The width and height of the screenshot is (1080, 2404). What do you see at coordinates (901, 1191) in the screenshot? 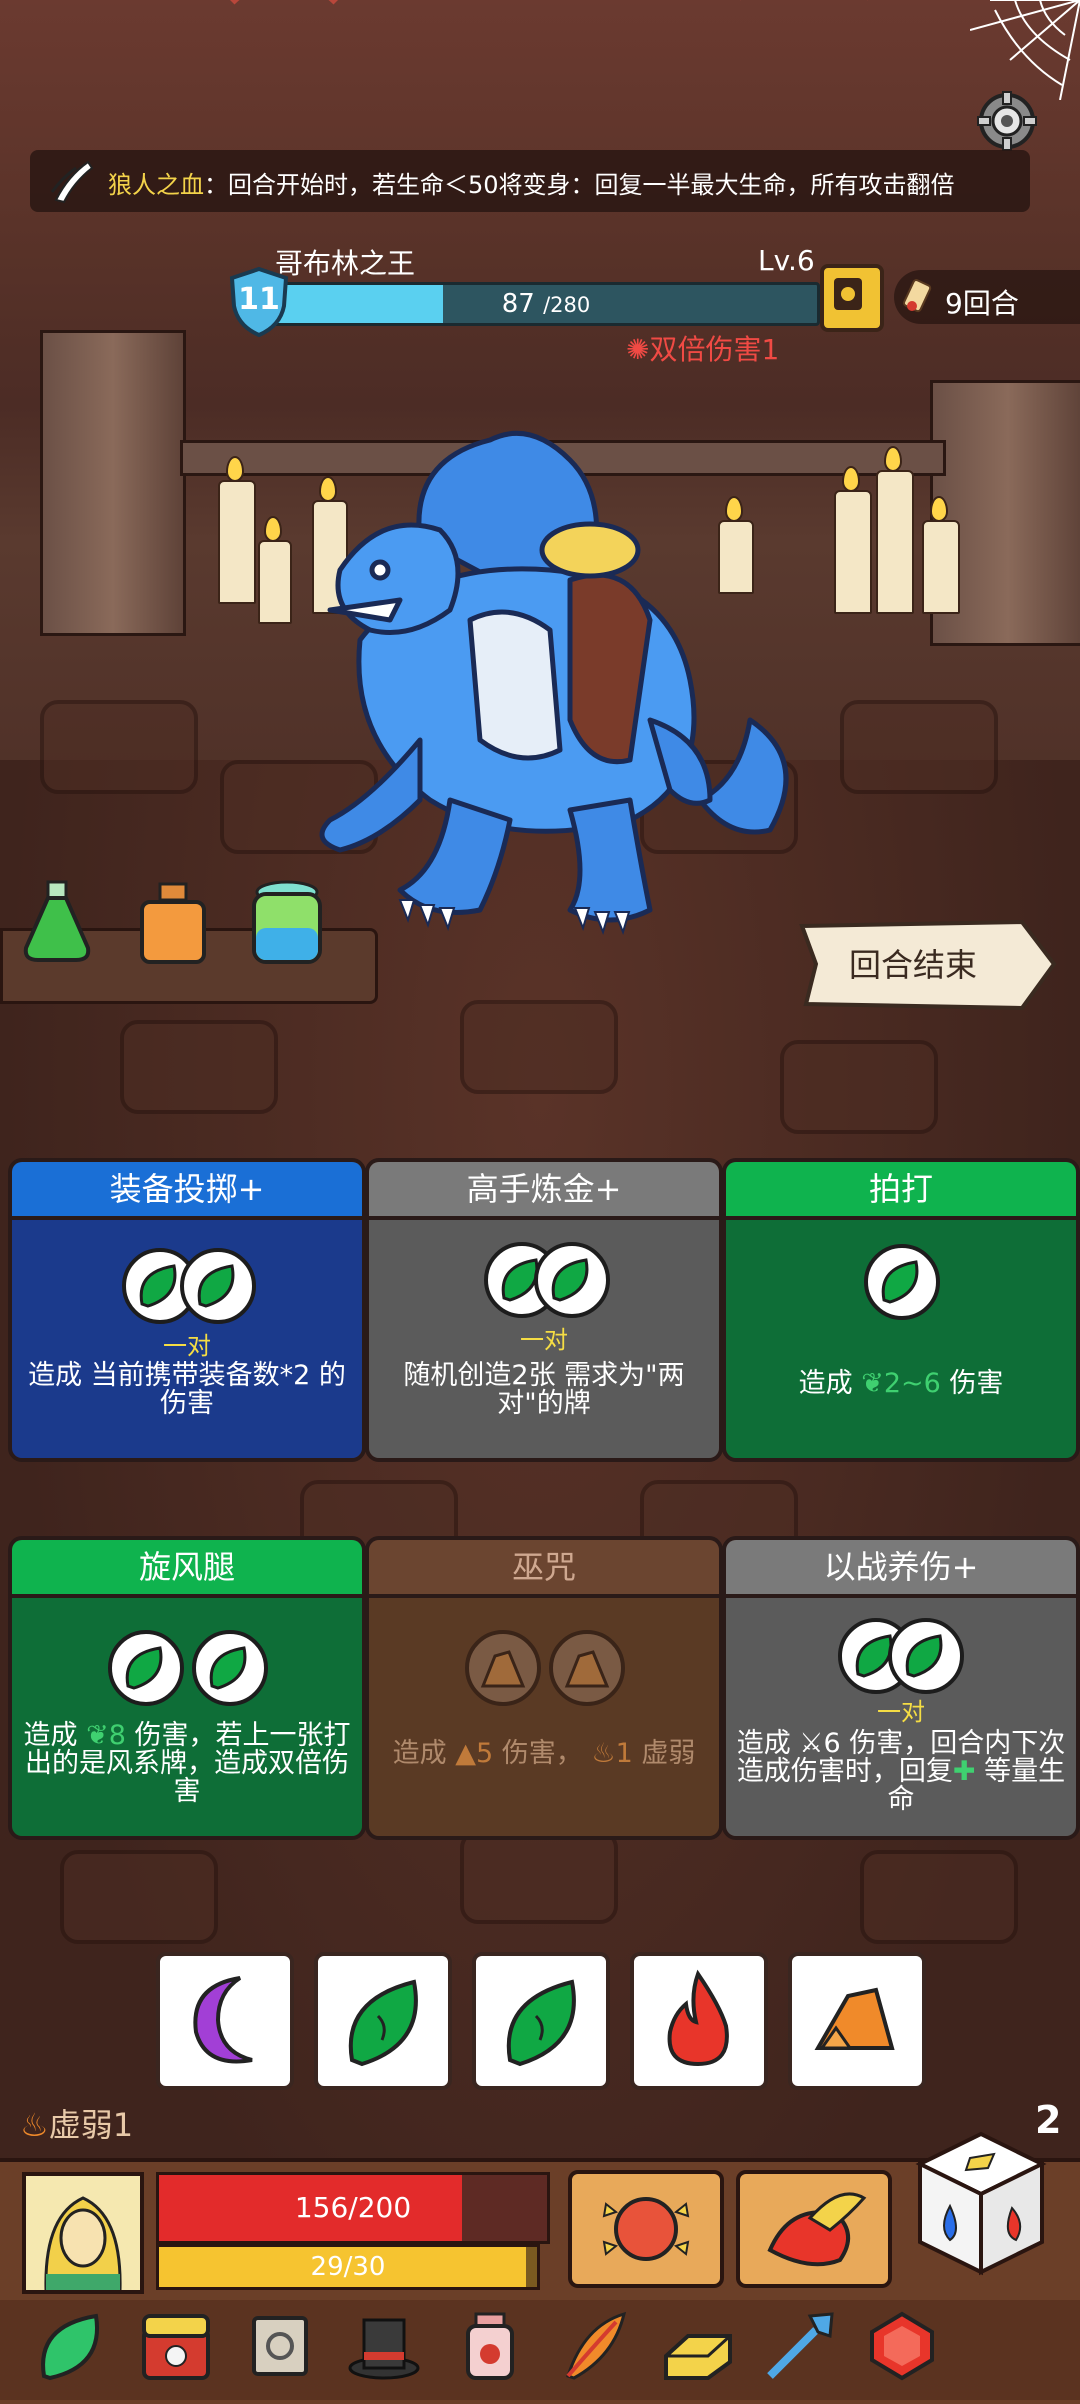
I see `card-title: 拍打` at bounding box center [901, 1191].